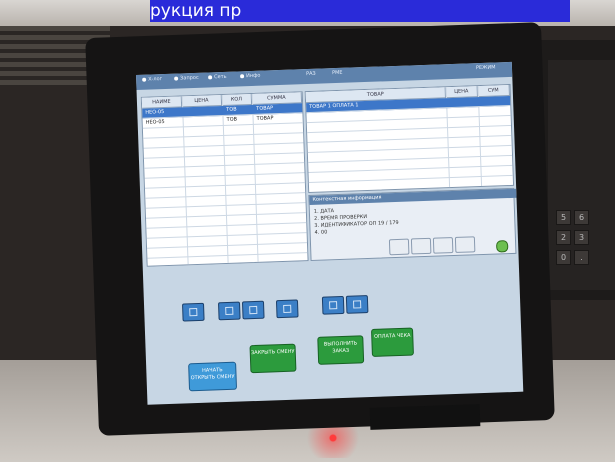  What do you see at coordinates (392, 342) in the screenshot?
I see `payment-button: ОПЛАТА ЧЕКА` at bounding box center [392, 342].